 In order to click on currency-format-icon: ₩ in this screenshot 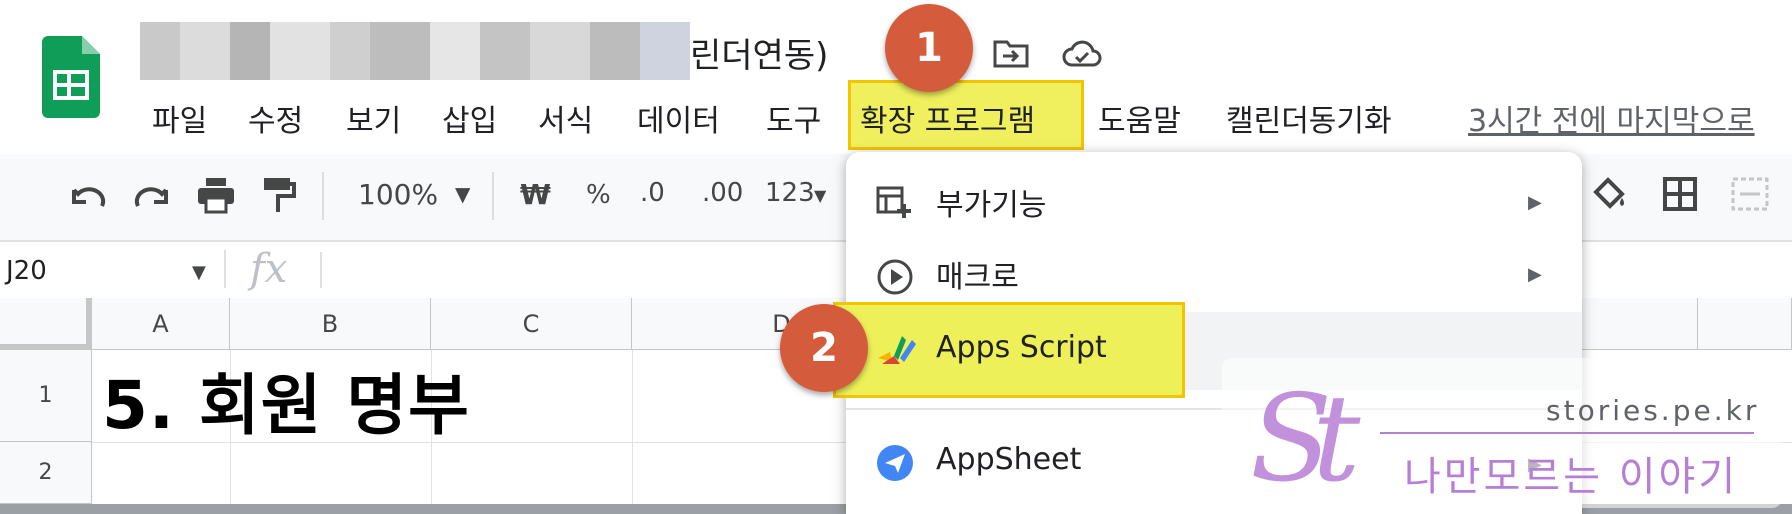, I will do `click(535, 194)`.